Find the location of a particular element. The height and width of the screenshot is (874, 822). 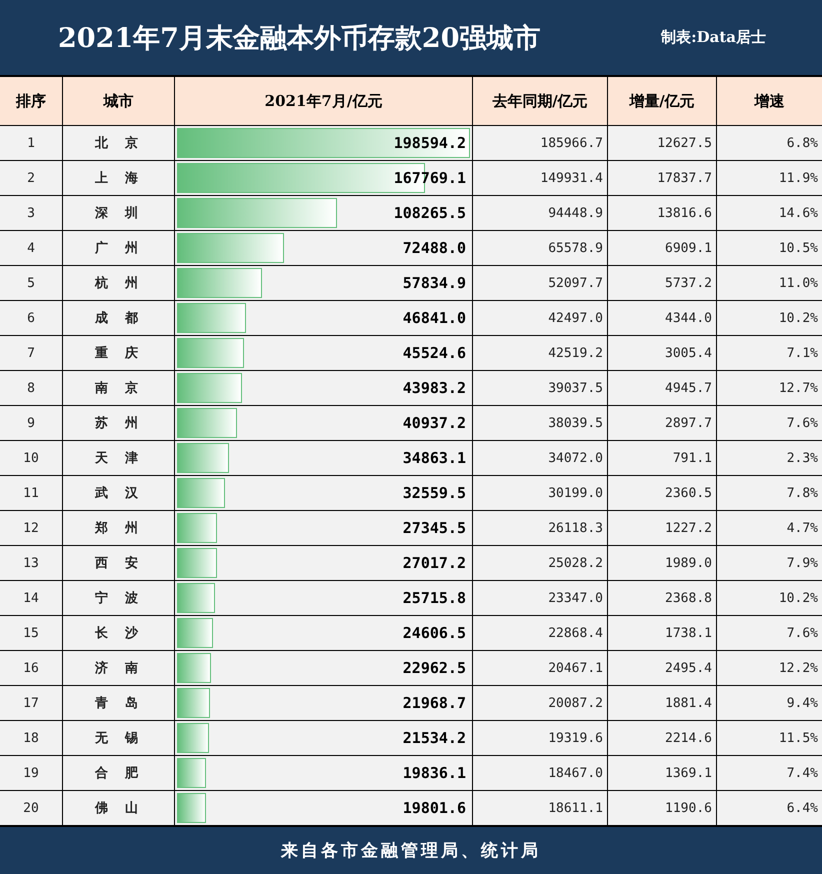

growth-cell: 12.7% is located at coordinates (769, 388).